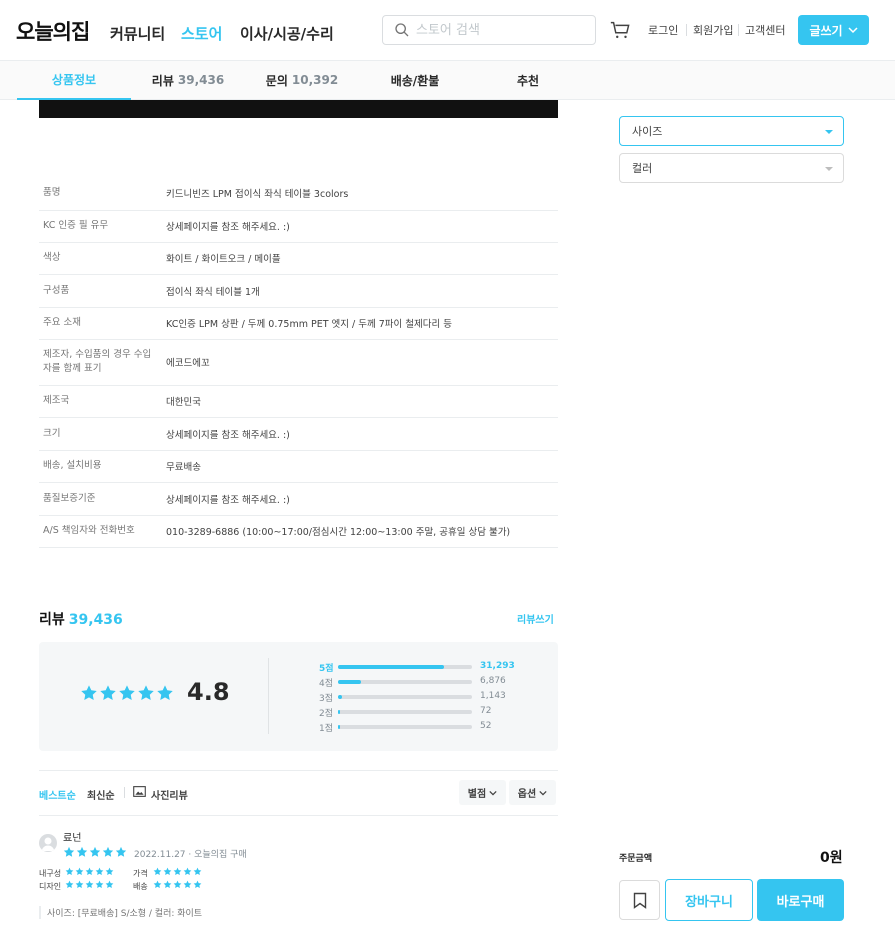 The height and width of the screenshot is (925, 895). What do you see at coordinates (298, 258) in the screenshot?
I see `spec-row: 색상 화이트 / 화이트오크 / 메이플` at bounding box center [298, 258].